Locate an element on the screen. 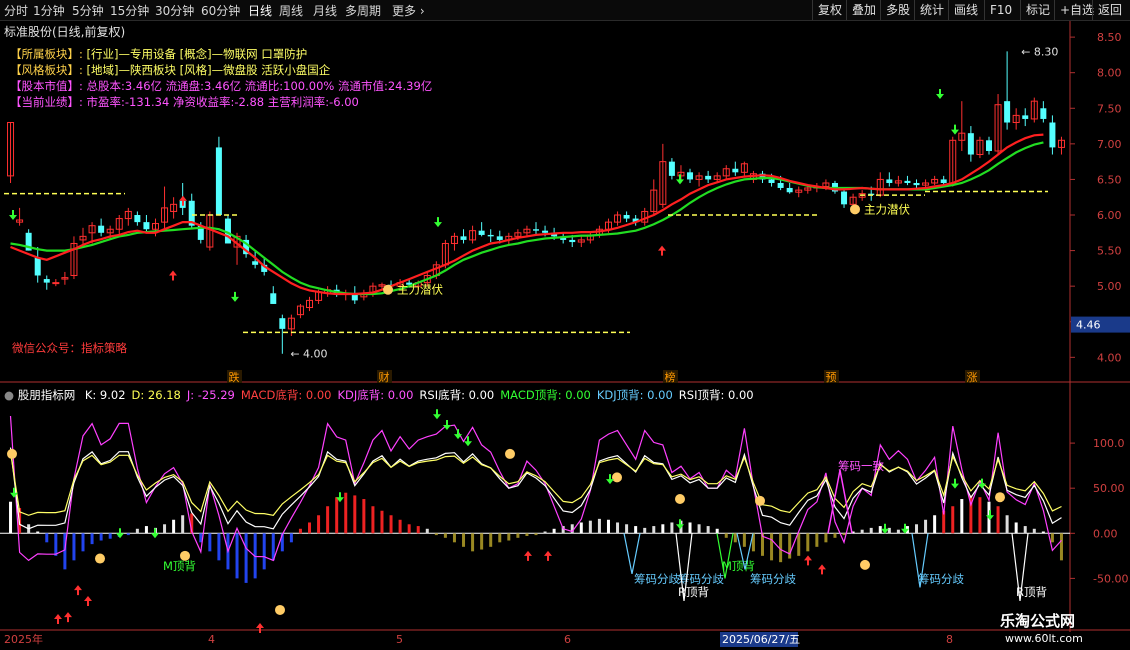  zlqf-label: 主力潜伏 is located at coordinates (887, 209).